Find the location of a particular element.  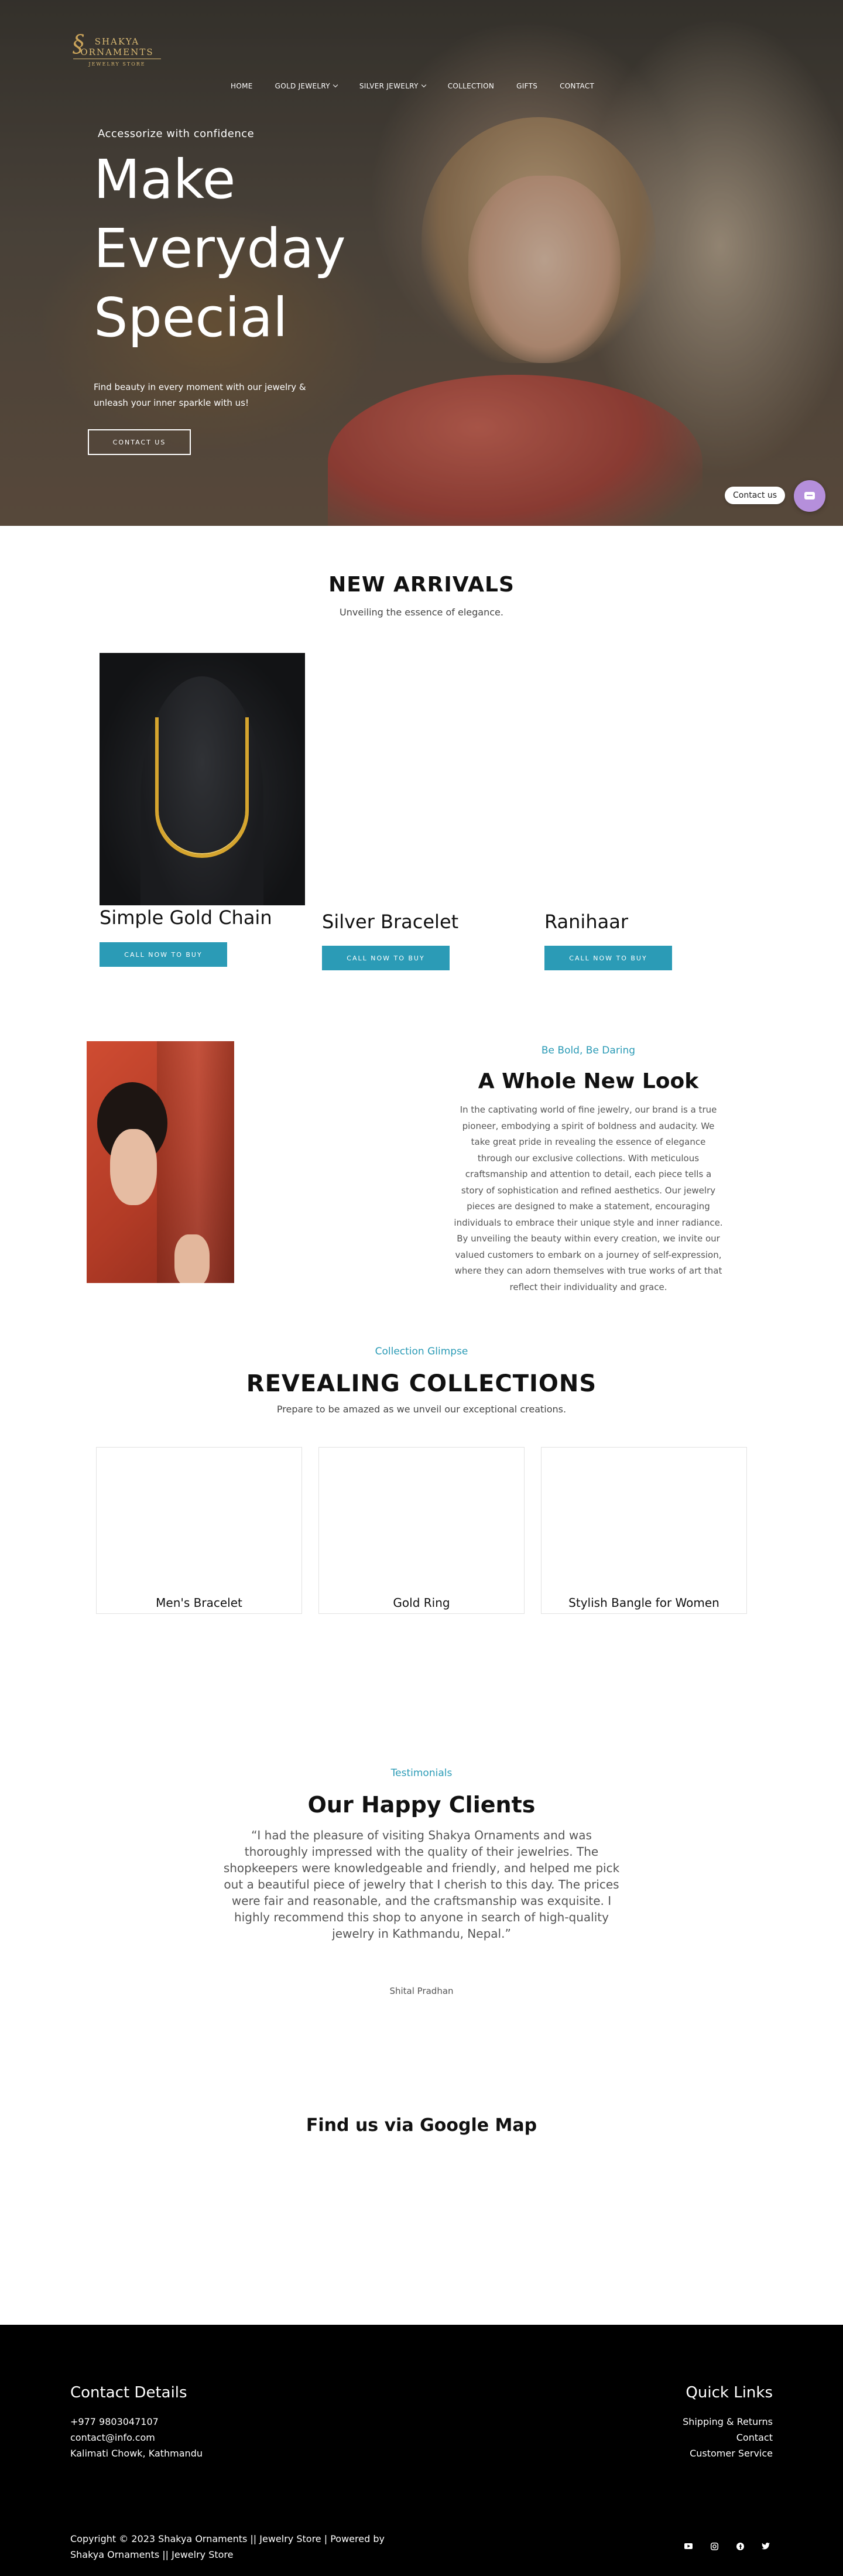

nav-gifts: GIFTS is located at coordinates (526, 86).